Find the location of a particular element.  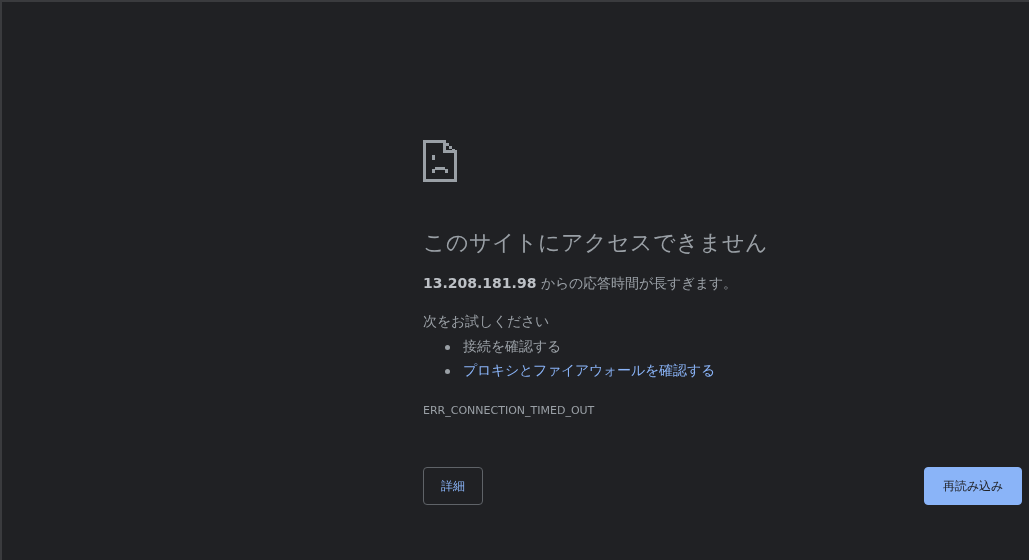

details-button: 詳細 is located at coordinates (453, 486).